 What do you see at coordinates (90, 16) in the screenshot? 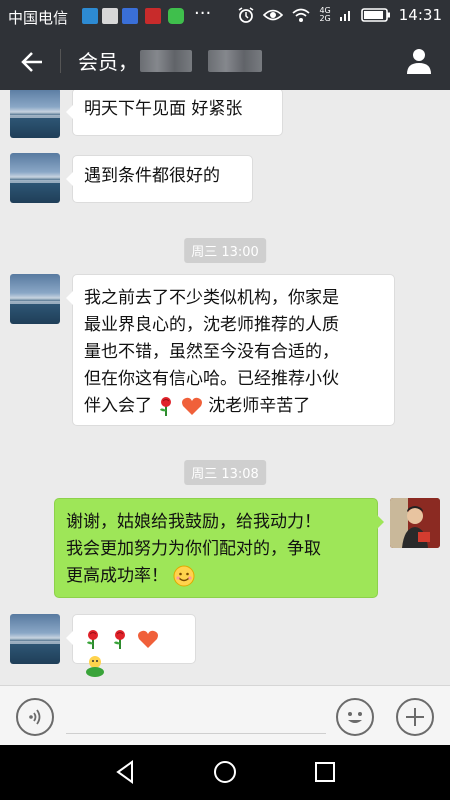
I see `app-notification-icon` at bounding box center [90, 16].